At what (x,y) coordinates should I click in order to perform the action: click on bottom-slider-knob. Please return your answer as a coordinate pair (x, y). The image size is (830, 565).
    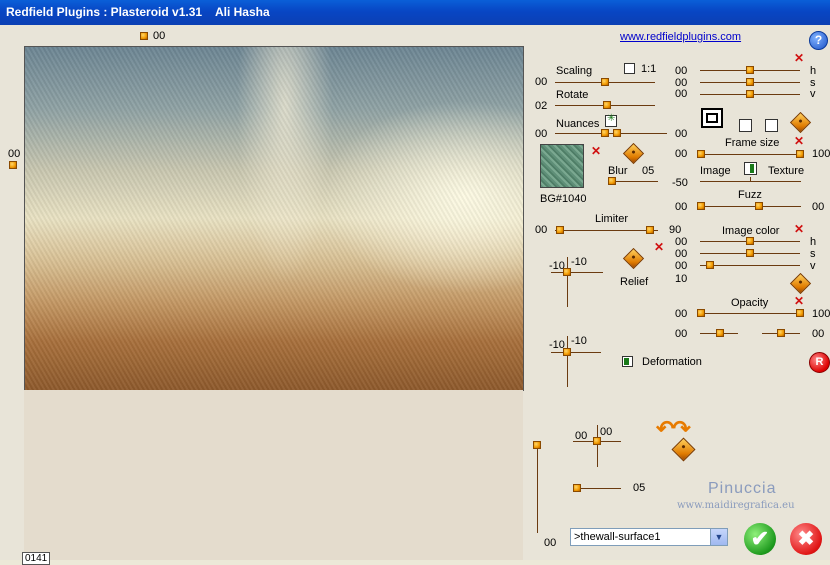
    Looking at the image, I should click on (577, 488).